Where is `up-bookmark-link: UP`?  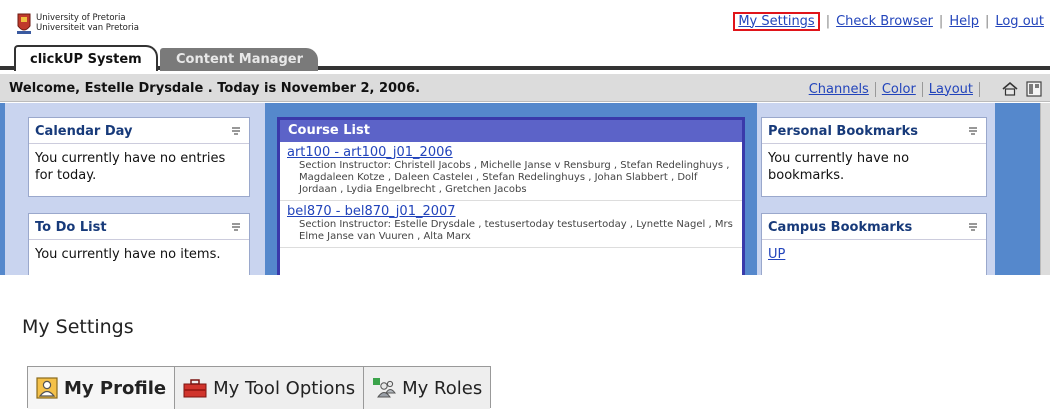 up-bookmark-link: UP is located at coordinates (776, 254).